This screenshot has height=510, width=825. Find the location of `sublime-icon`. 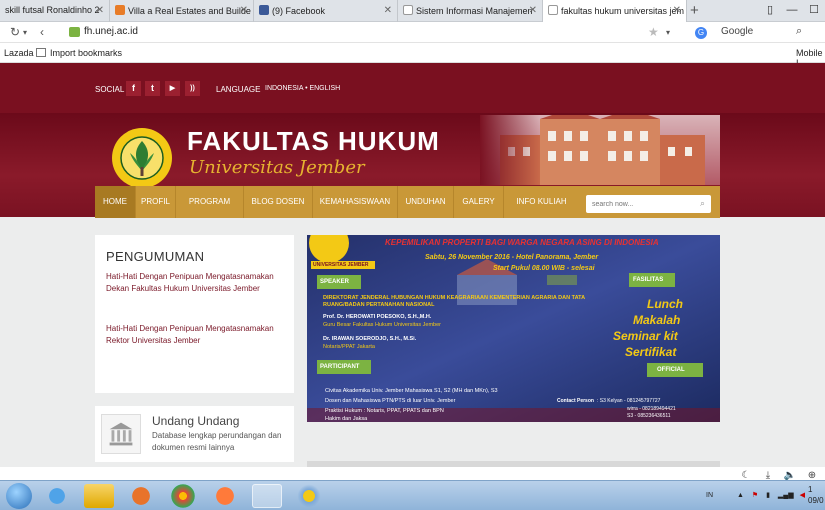

sublime-icon is located at coordinates (267, 496).